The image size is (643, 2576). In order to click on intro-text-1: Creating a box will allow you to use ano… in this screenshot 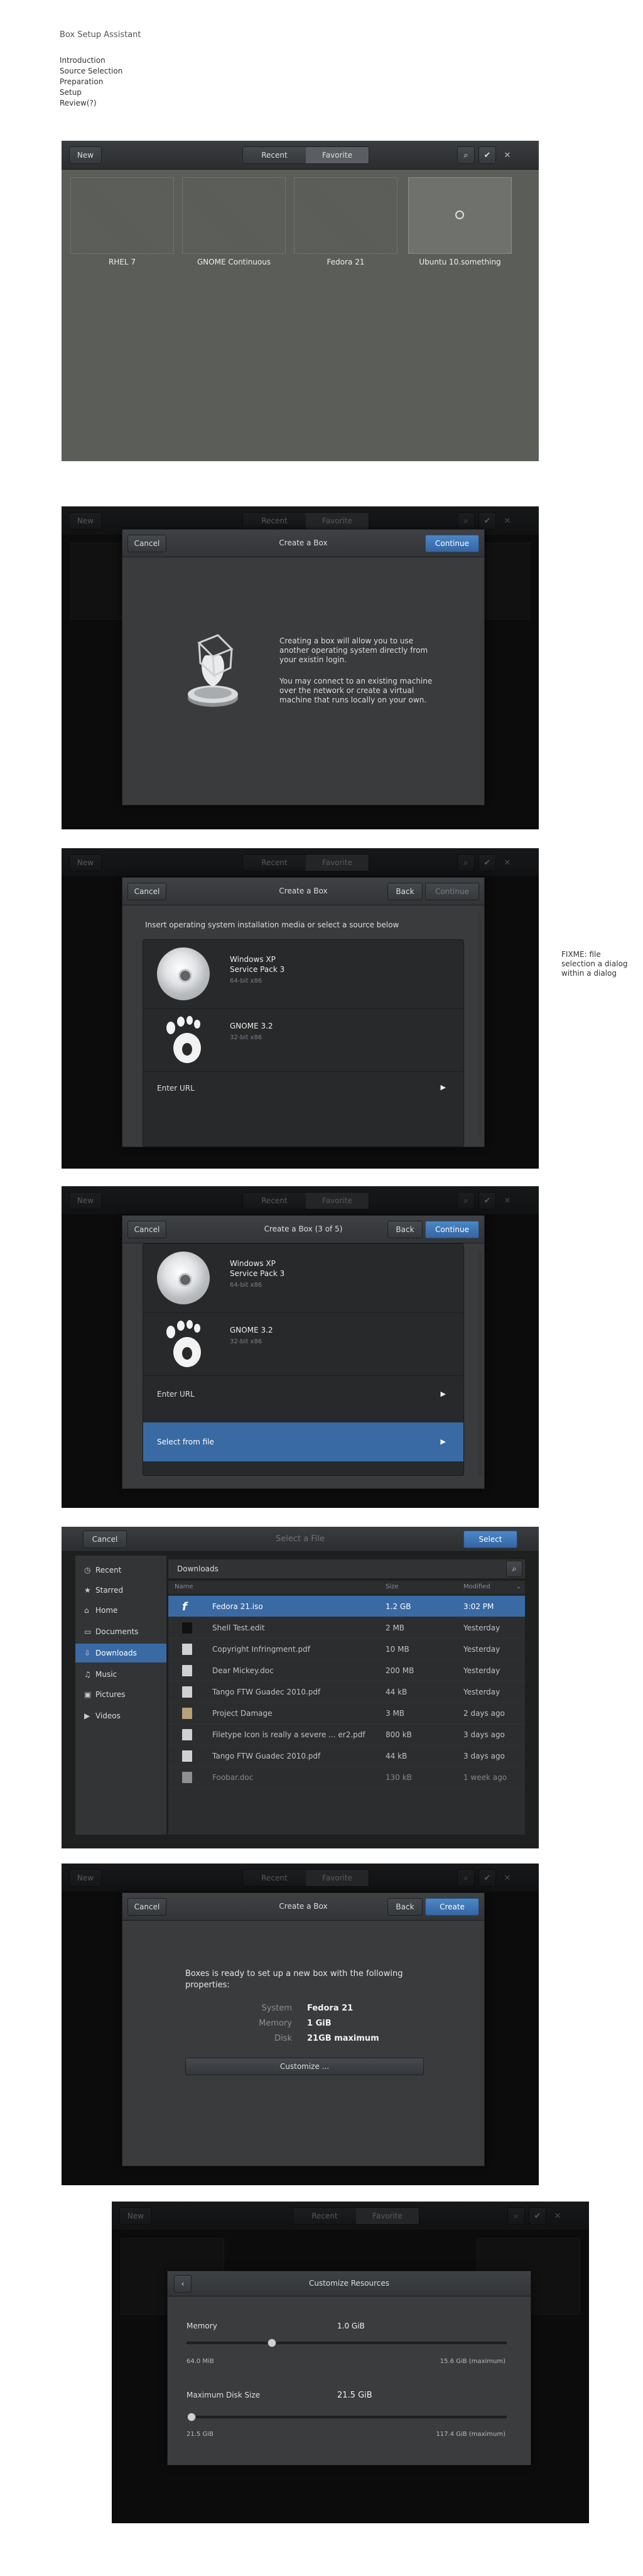, I will do `click(353, 650)`.